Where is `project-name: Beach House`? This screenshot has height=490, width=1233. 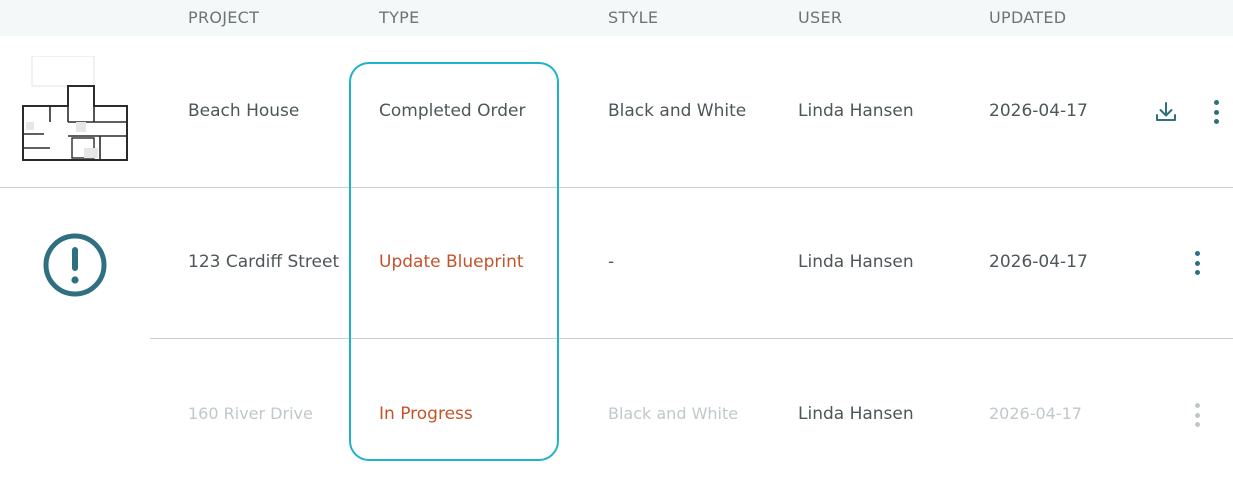
project-name: Beach House is located at coordinates (243, 111).